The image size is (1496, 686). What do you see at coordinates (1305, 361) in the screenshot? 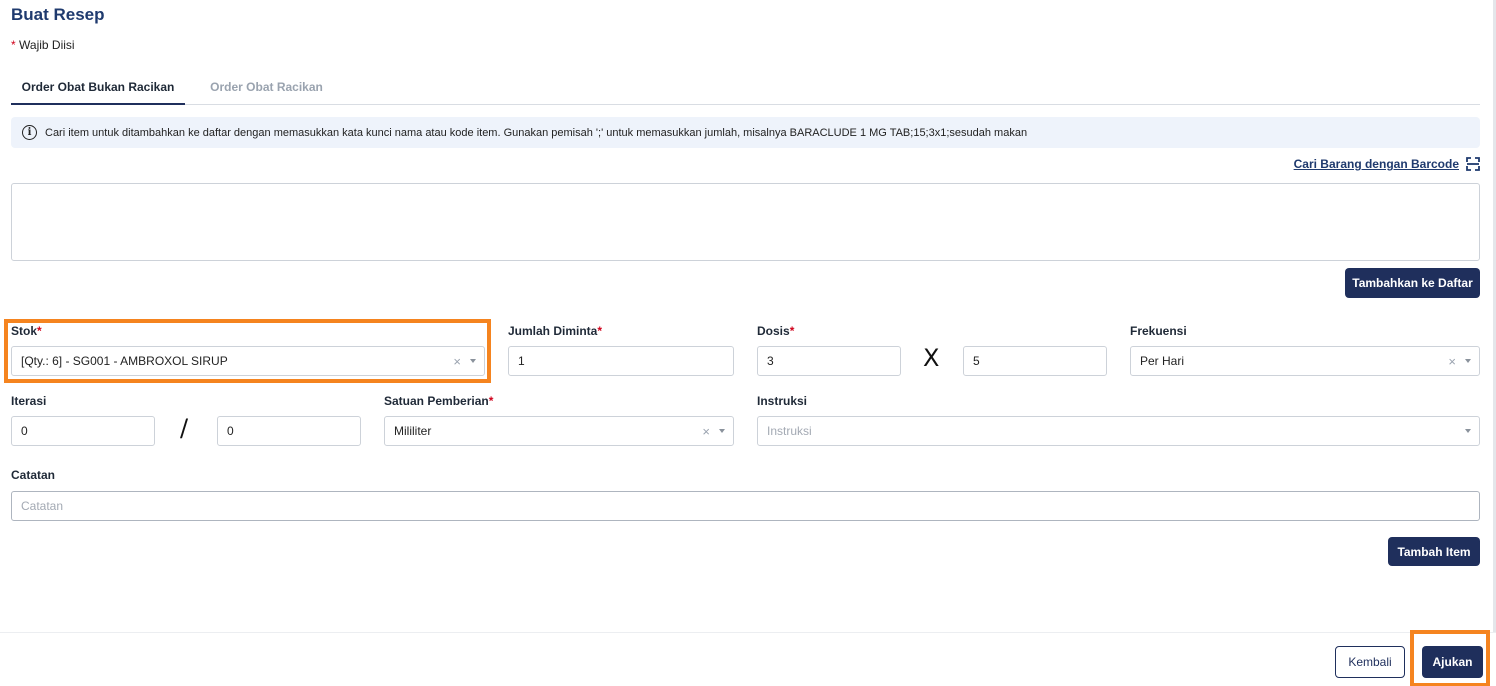
I see `frekuensi-select: Per Hari ×` at bounding box center [1305, 361].